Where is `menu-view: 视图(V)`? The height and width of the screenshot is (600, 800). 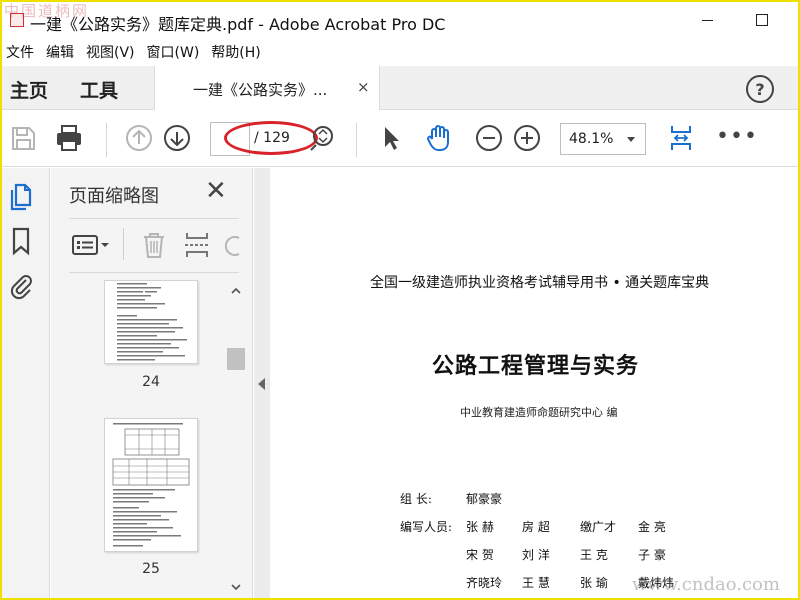
menu-view: 视图(V) is located at coordinates (113, 52).